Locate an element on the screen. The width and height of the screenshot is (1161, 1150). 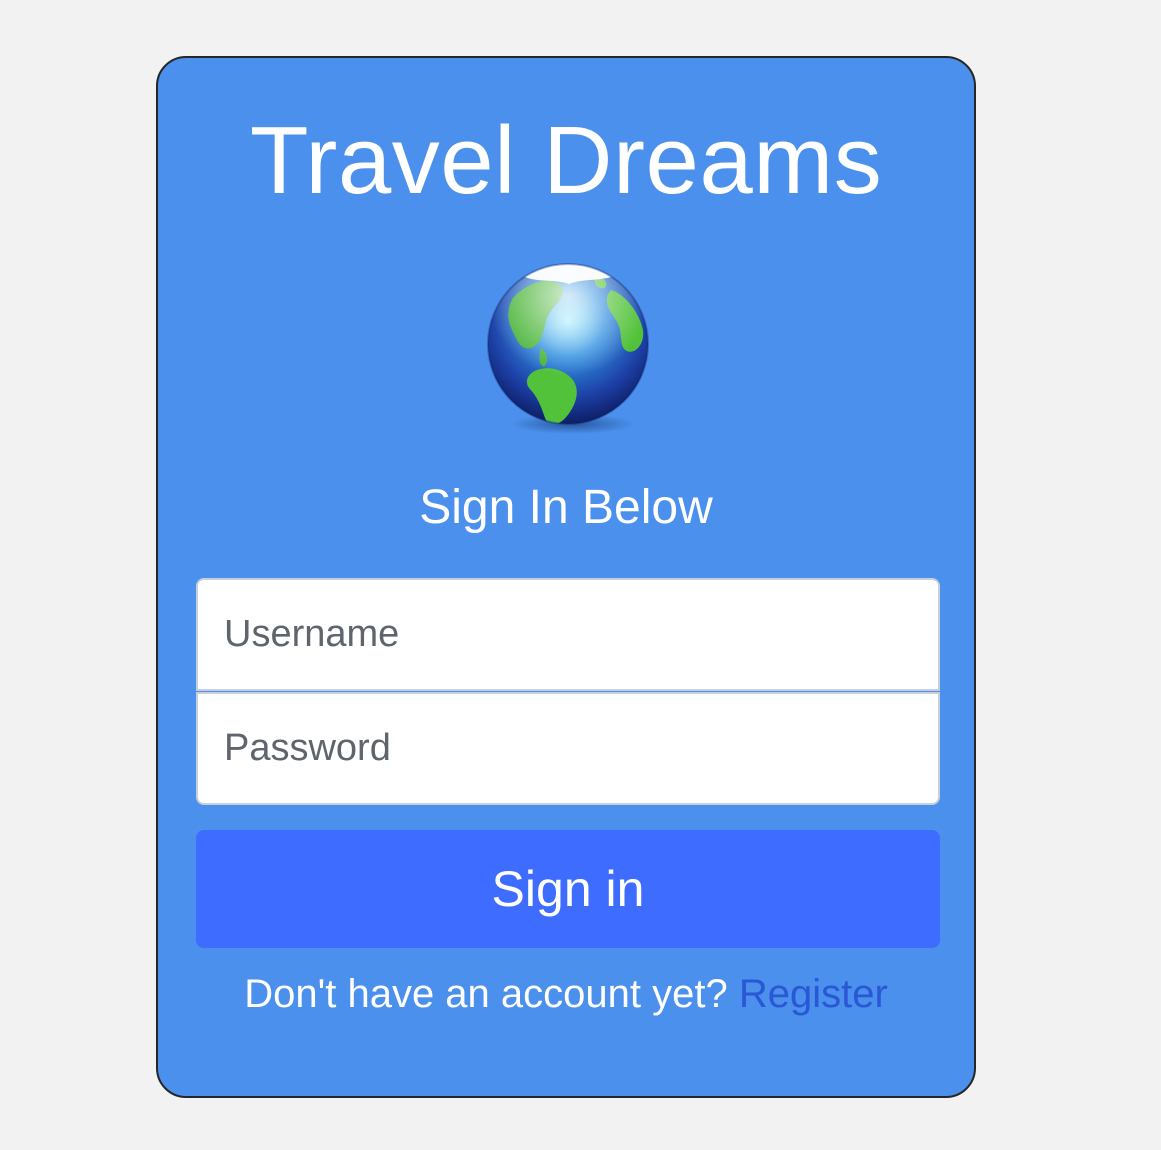
globe-icon is located at coordinates (568, 348).